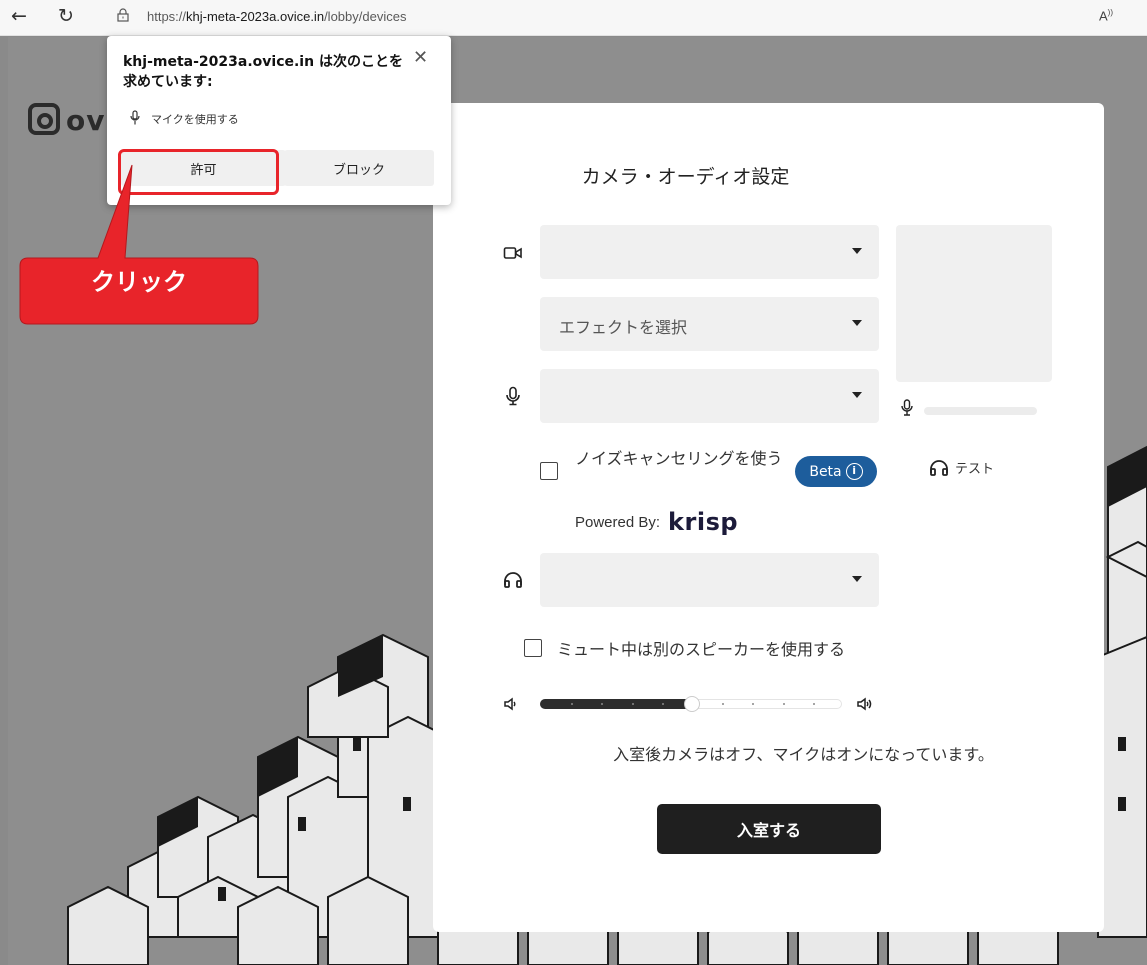 The height and width of the screenshot is (965, 1147). What do you see at coordinates (709, 580) in the screenshot?
I see `speaker-select` at bounding box center [709, 580].